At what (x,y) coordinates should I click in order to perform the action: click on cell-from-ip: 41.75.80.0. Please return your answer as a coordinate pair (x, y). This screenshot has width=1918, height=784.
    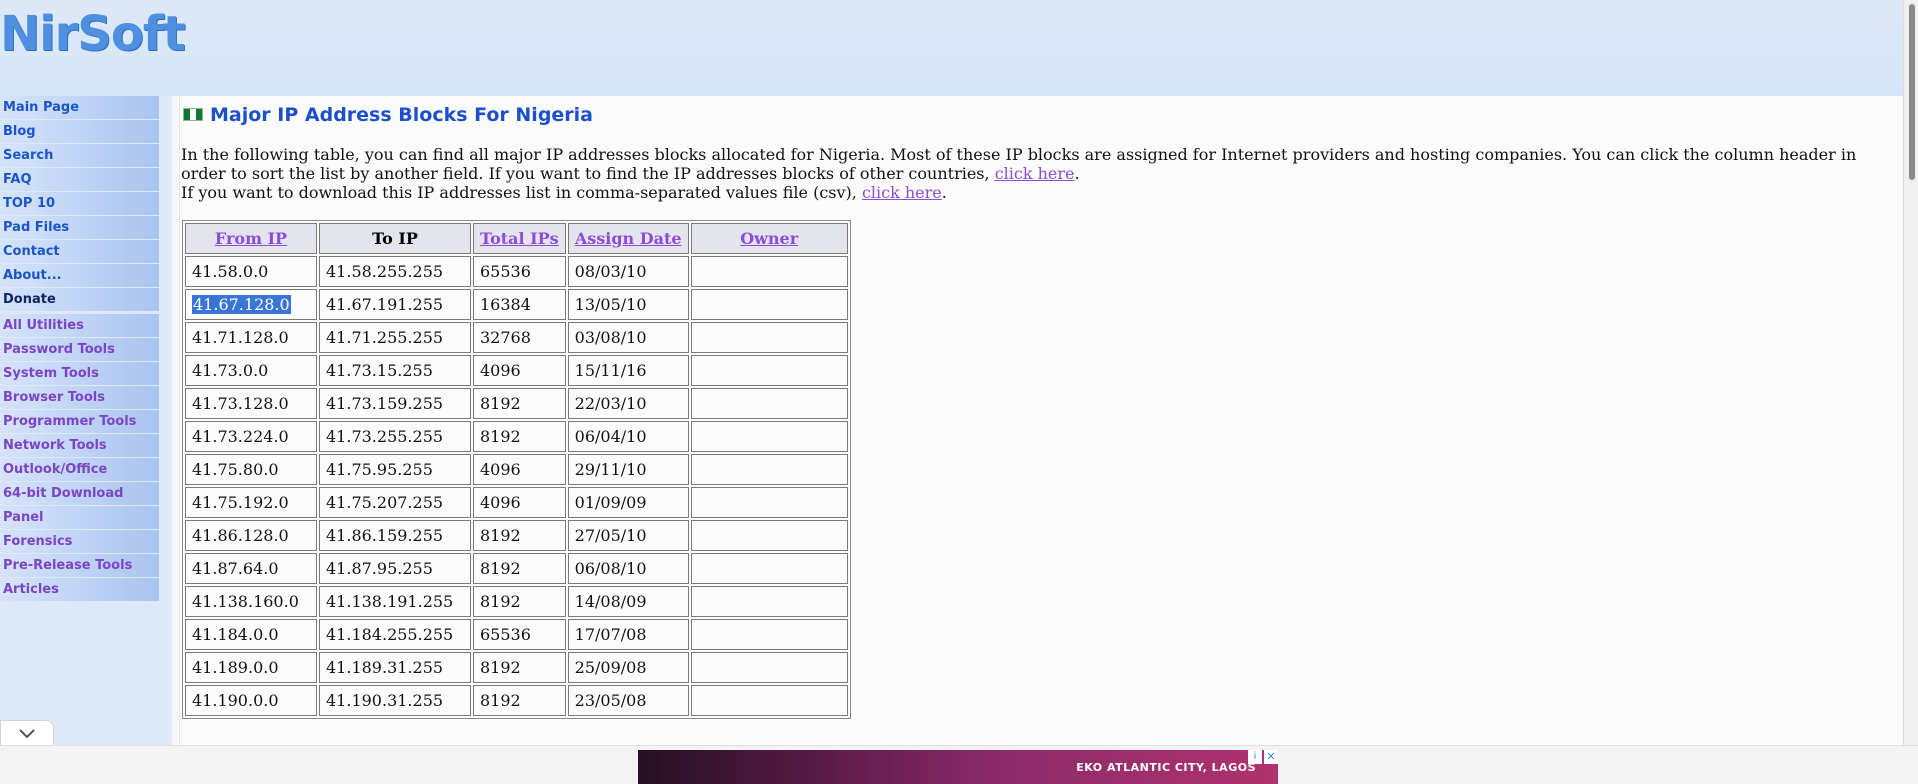
    Looking at the image, I should click on (251, 469).